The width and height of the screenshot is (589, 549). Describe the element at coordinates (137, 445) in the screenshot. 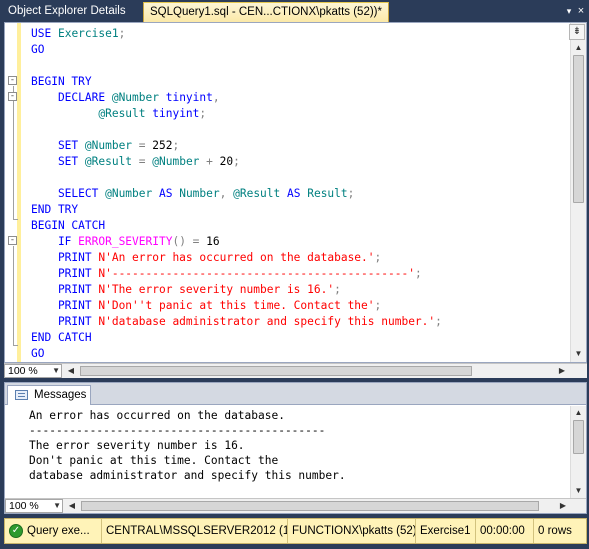

I see `message-line: The error severity number is 16.` at that location.